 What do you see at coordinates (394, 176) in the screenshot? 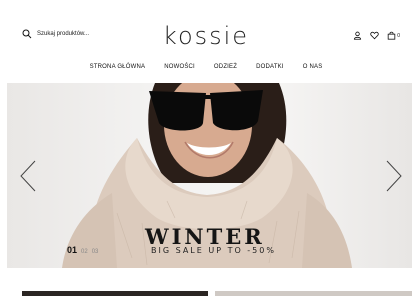
I see `chevron-right-icon` at bounding box center [394, 176].